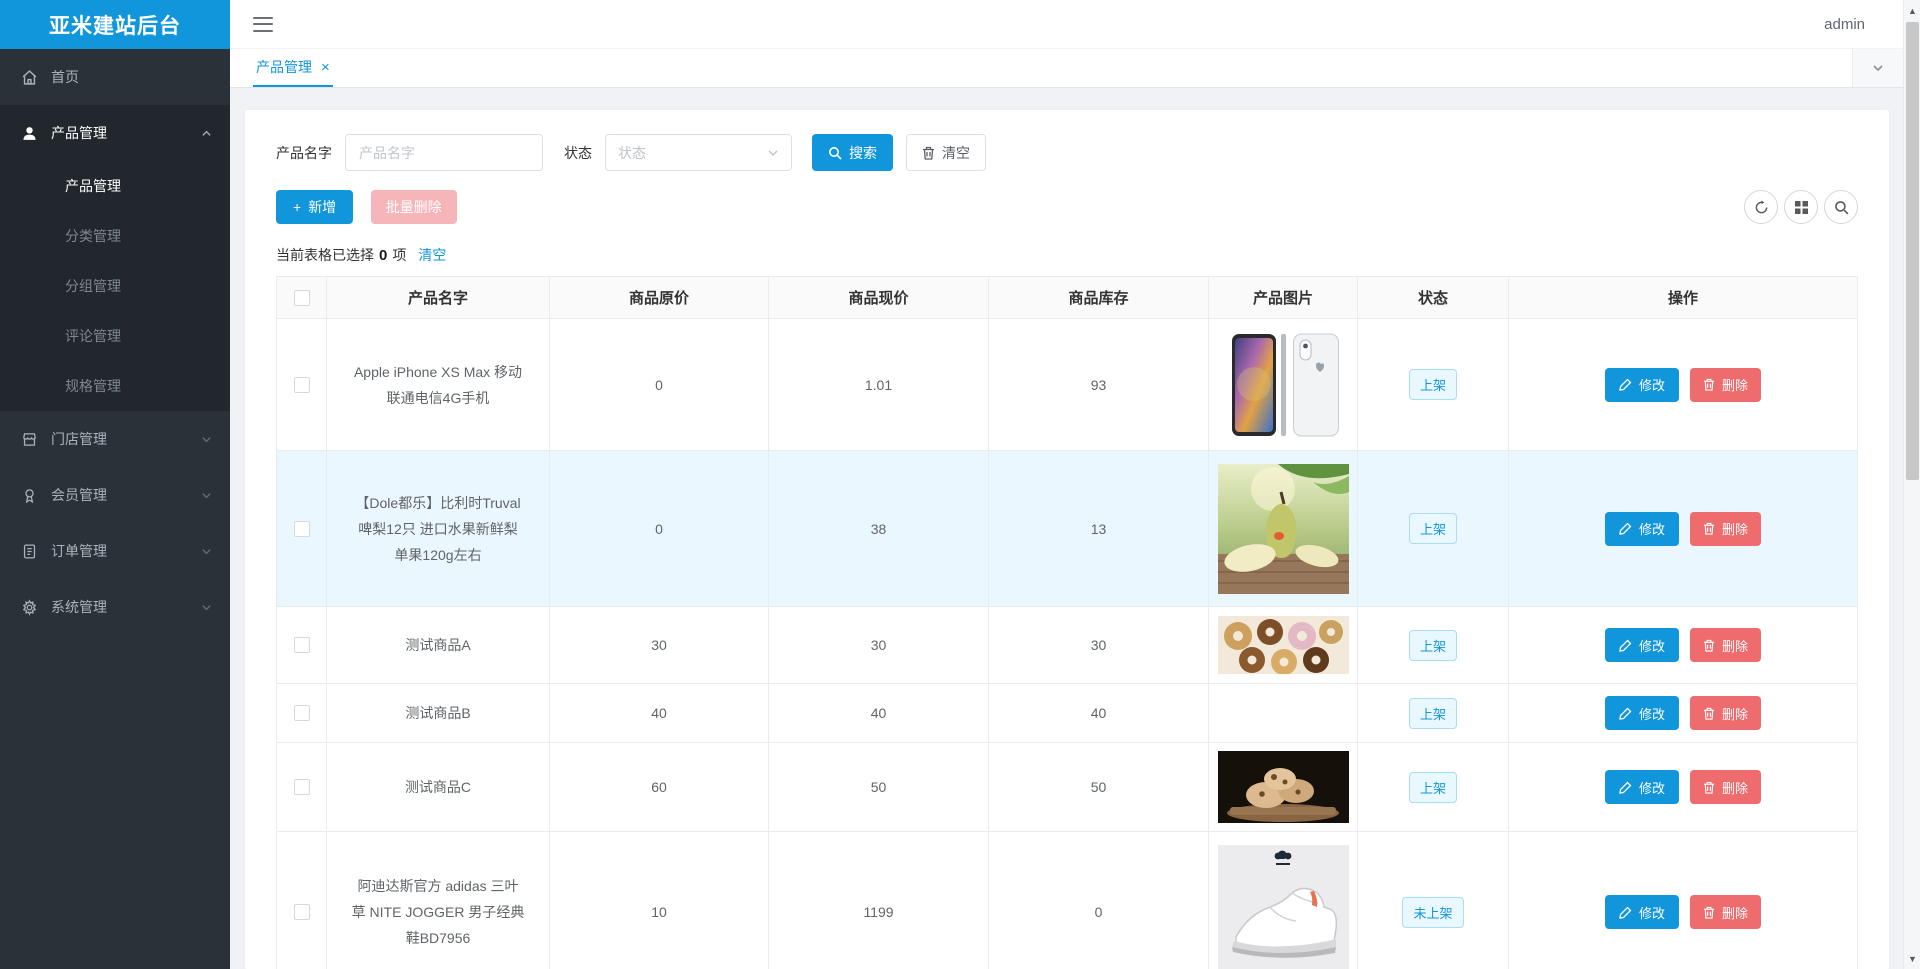 Image resolution: width=1920 pixels, height=969 pixels. Describe the element at coordinates (1912, 10) in the screenshot. I see `scrollbar-up-arrow: ▲` at that location.